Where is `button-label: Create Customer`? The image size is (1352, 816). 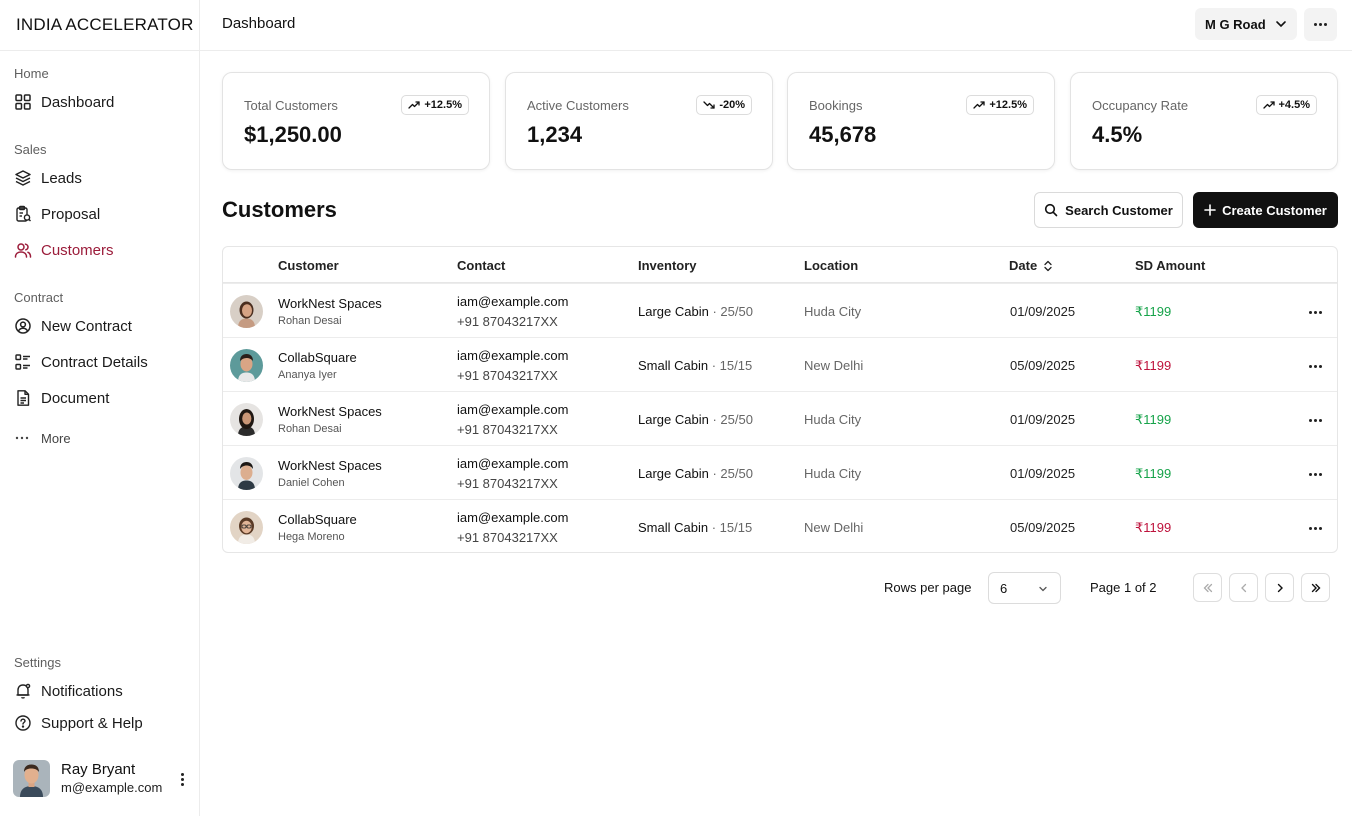
button-label: Create Customer is located at coordinates (1274, 210).